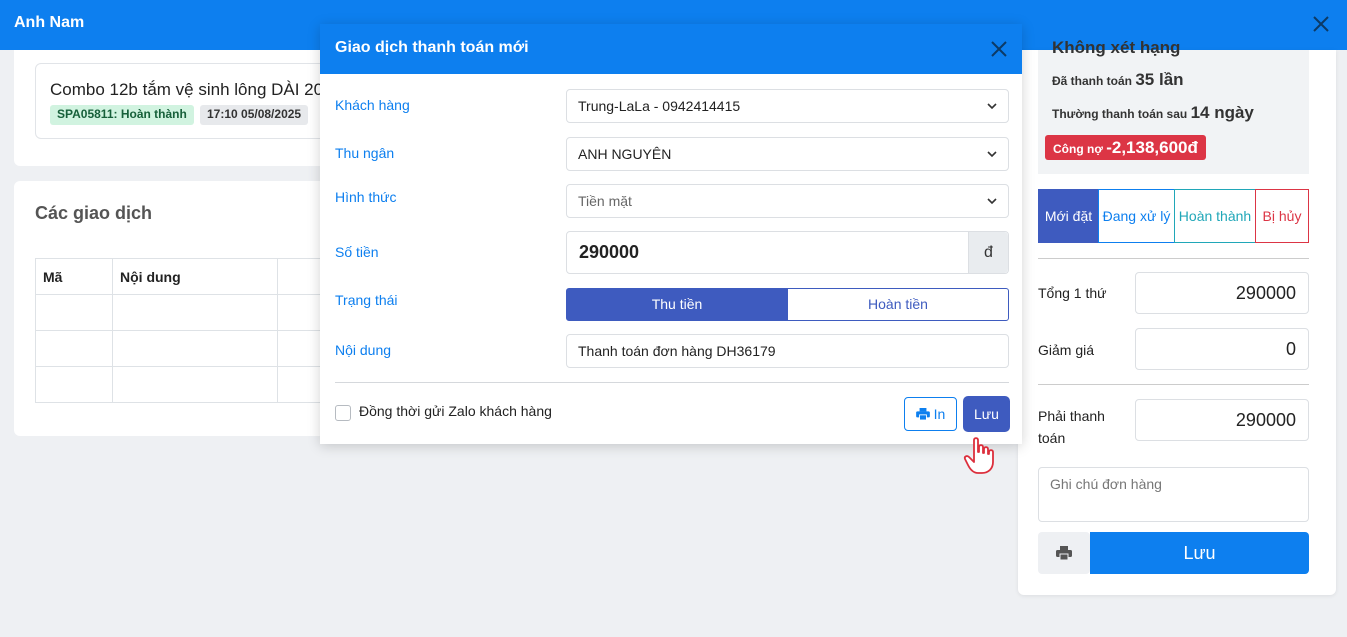 The width and height of the screenshot is (1347, 637). Describe the element at coordinates (1078, 149) in the screenshot. I see `debt-label: Công nợ` at that location.